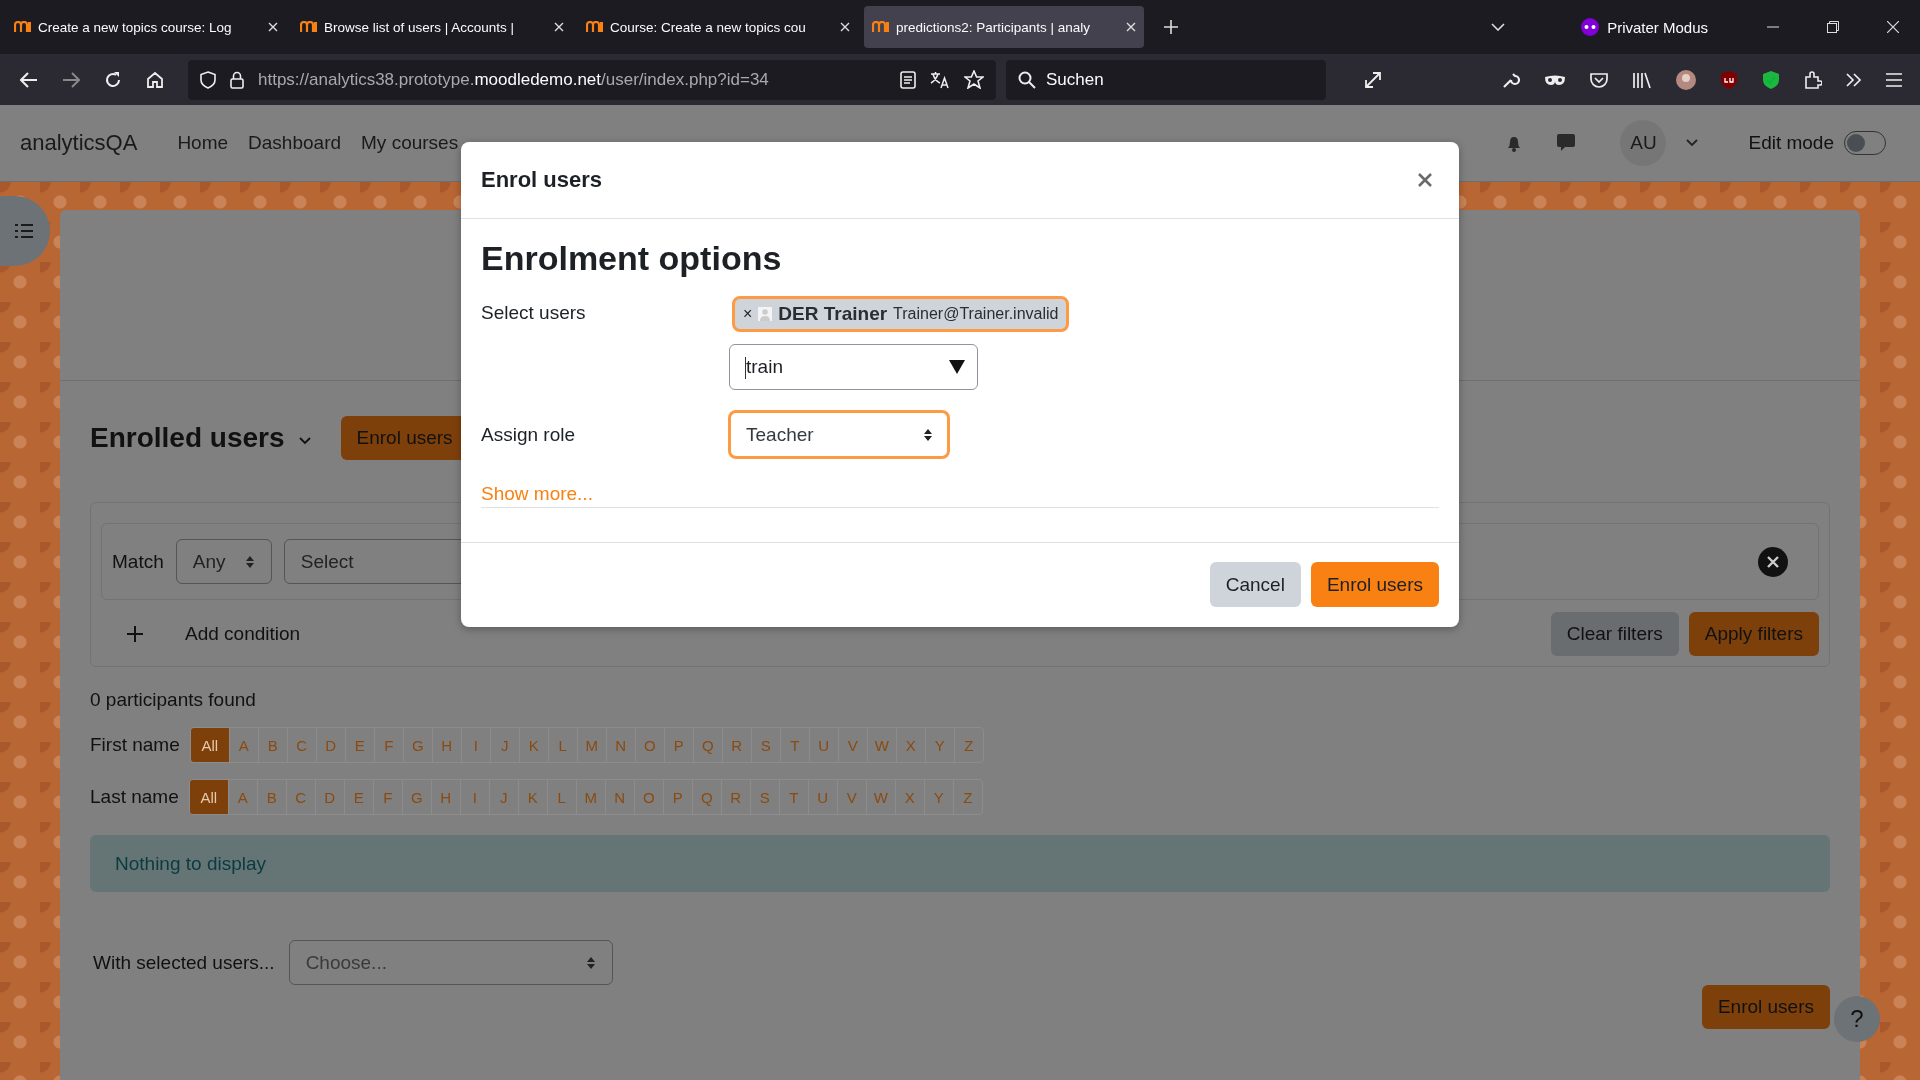 The image size is (1920, 1080). I want to click on dropdown-arrow-icon, so click(957, 367).